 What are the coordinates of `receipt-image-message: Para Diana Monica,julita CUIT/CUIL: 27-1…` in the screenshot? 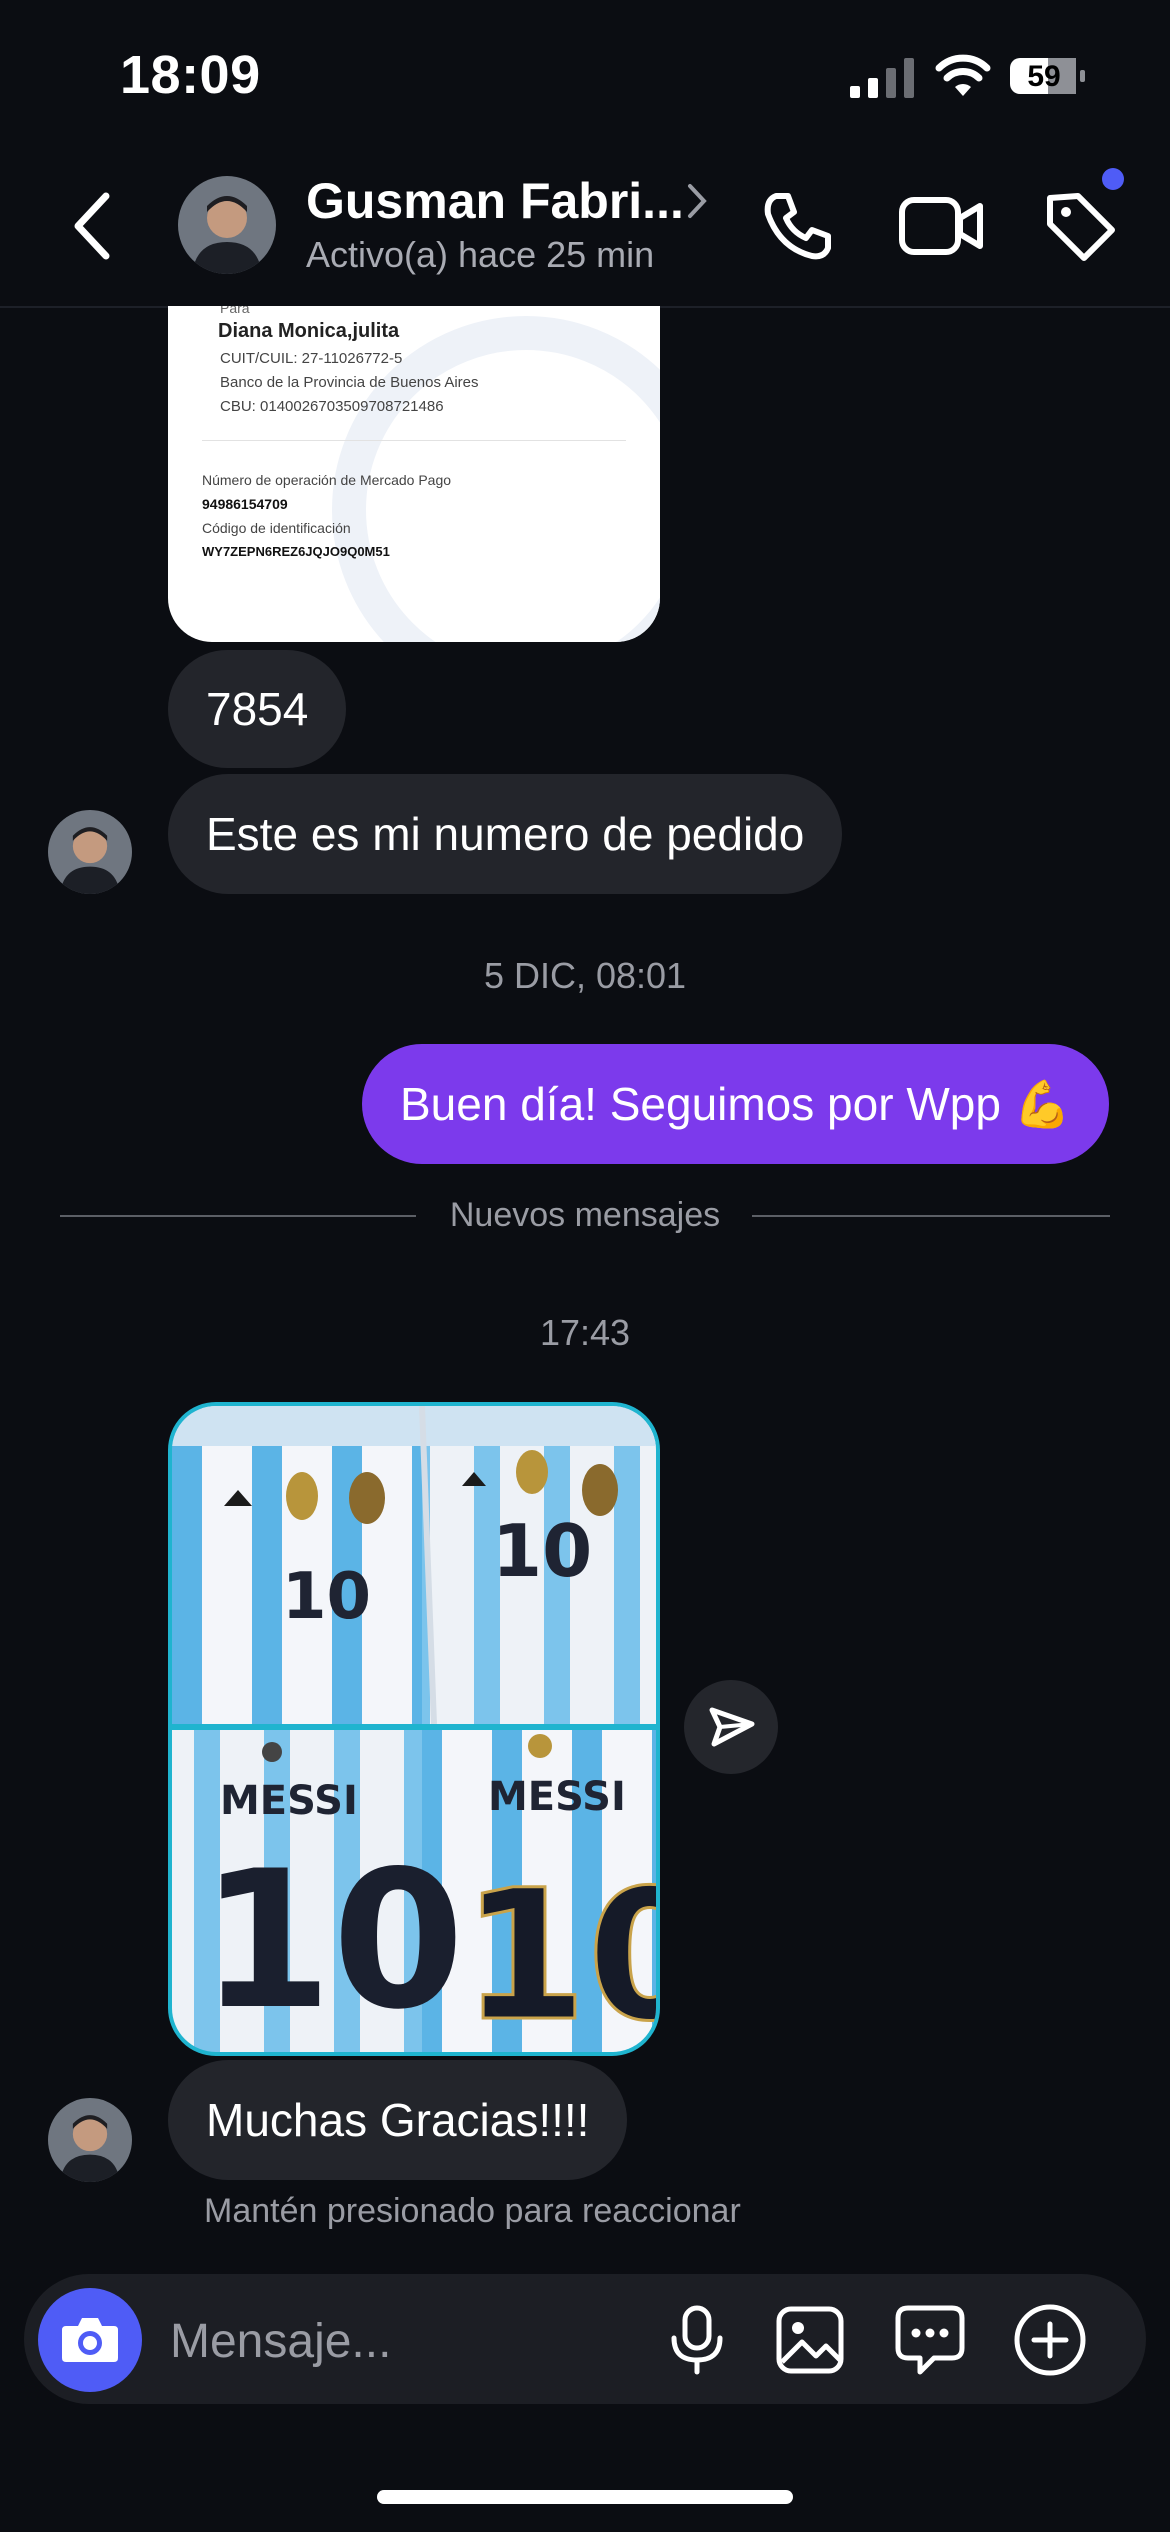 It's located at (414, 474).